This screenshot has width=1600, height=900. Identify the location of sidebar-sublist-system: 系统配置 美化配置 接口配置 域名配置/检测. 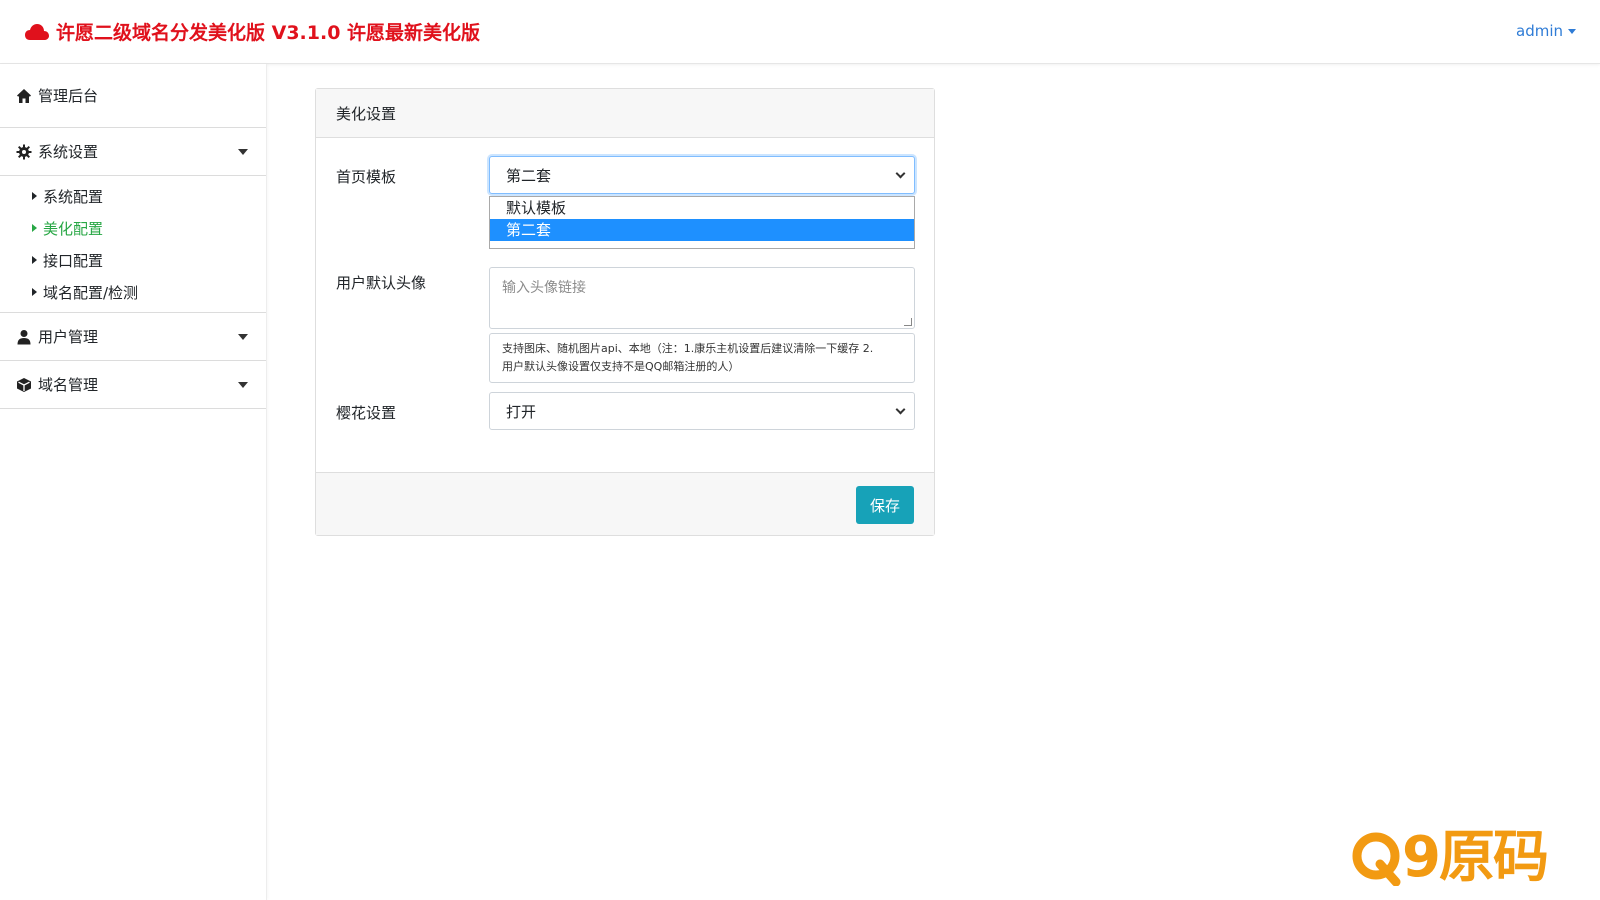
(133, 244).